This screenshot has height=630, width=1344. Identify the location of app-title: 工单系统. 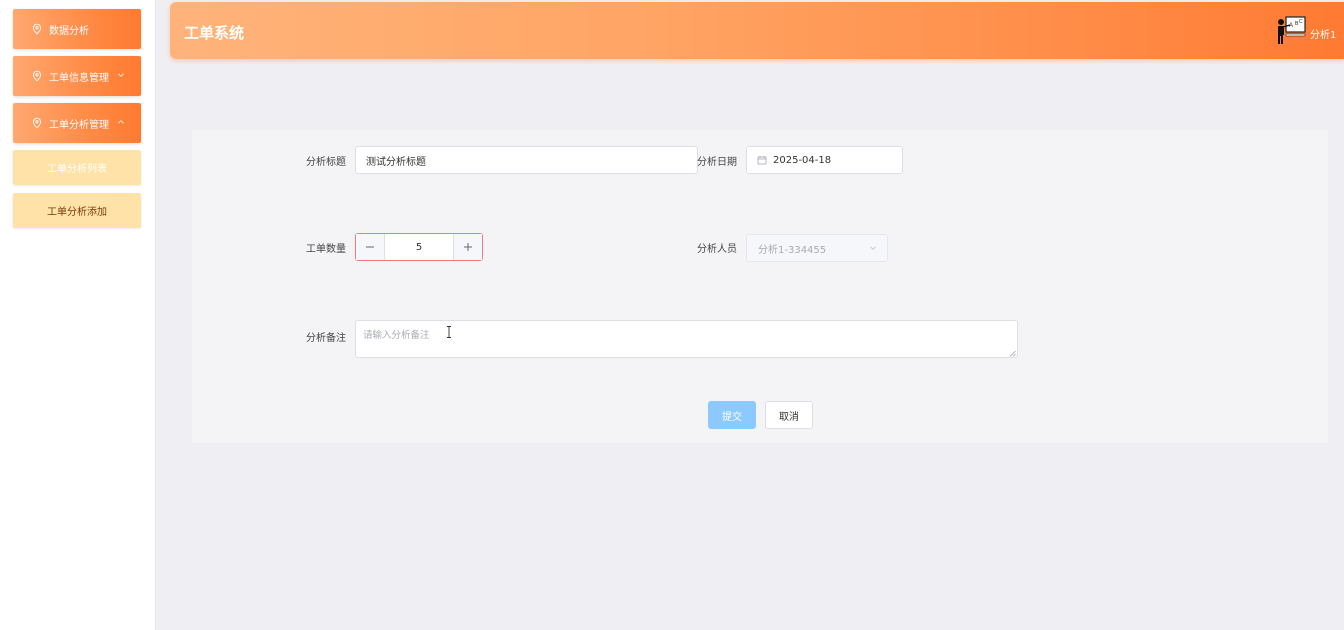
(214, 33).